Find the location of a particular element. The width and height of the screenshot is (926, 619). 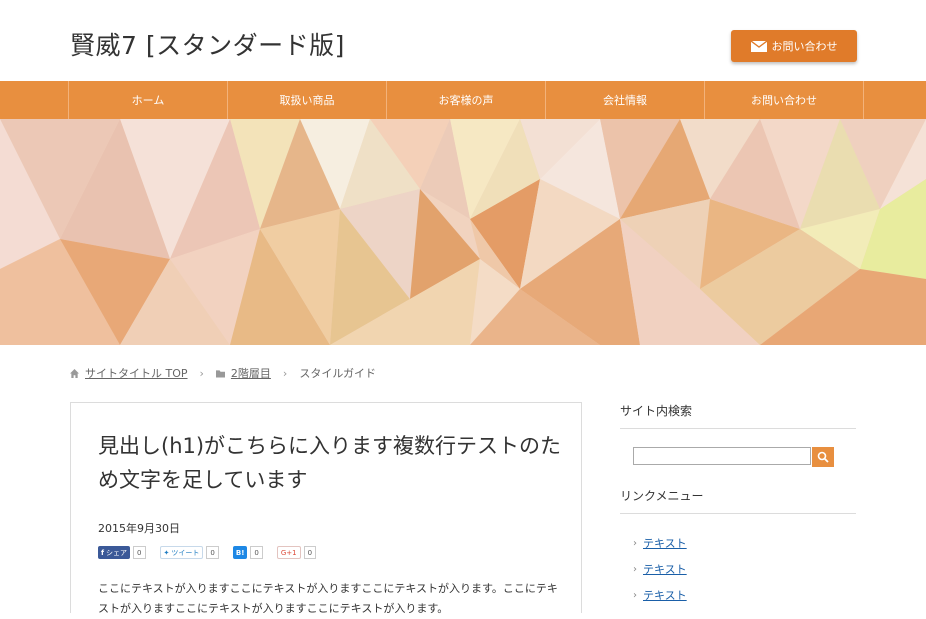

breadcrumb-category-link: 2階層目 is located at coordinates (251, 373).